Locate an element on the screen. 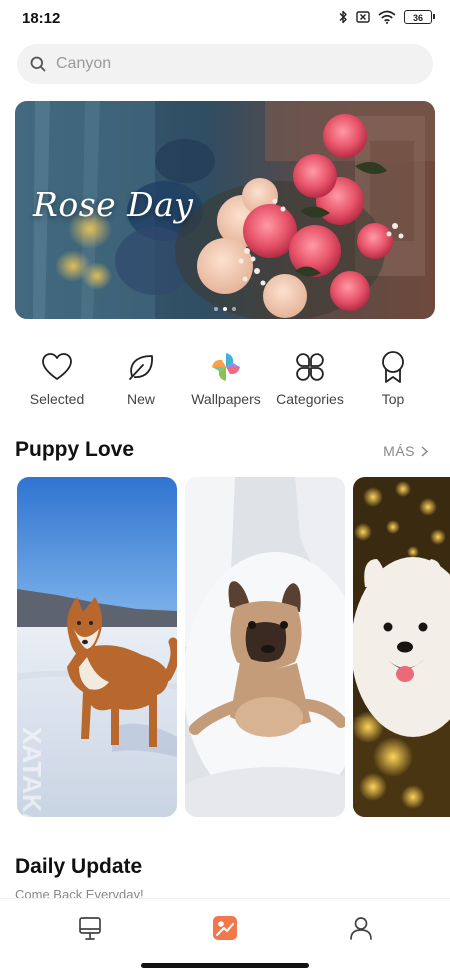 The width and height of the screenshot is (450, 976). samoyed-image is located at coordinates (401, 647).